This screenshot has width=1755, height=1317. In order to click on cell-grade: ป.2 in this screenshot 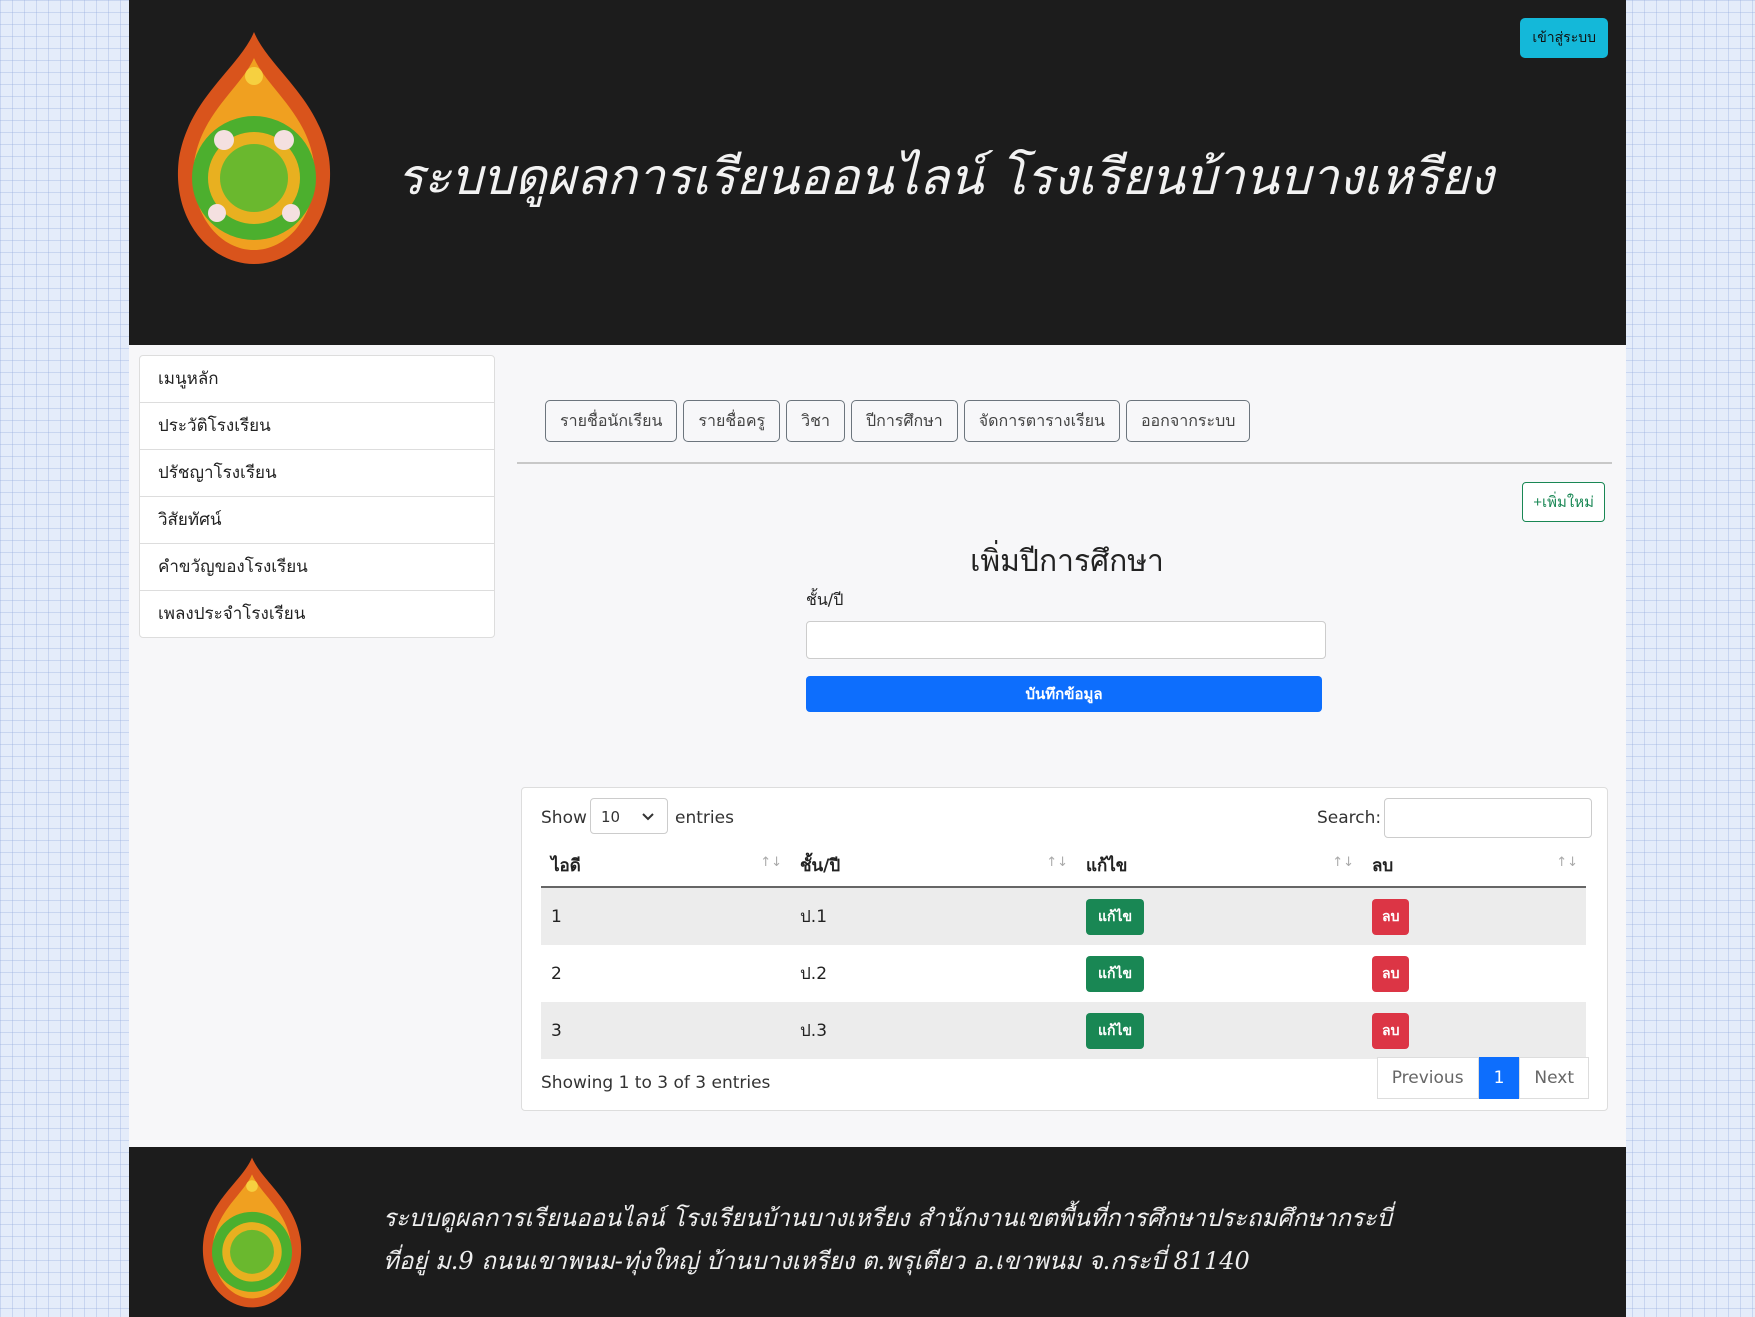, I will do `click(814, 974)`.